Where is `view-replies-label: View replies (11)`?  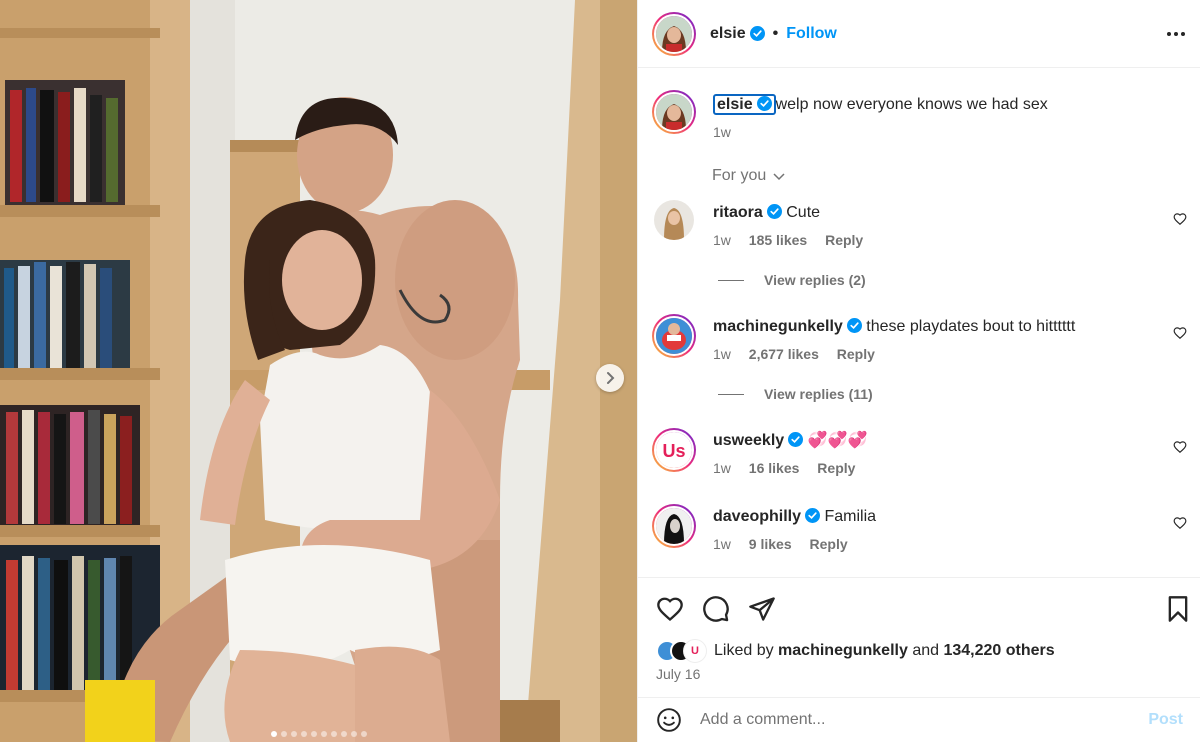
view-replies-label: View replies (11) is located at coordinates (818, 394).